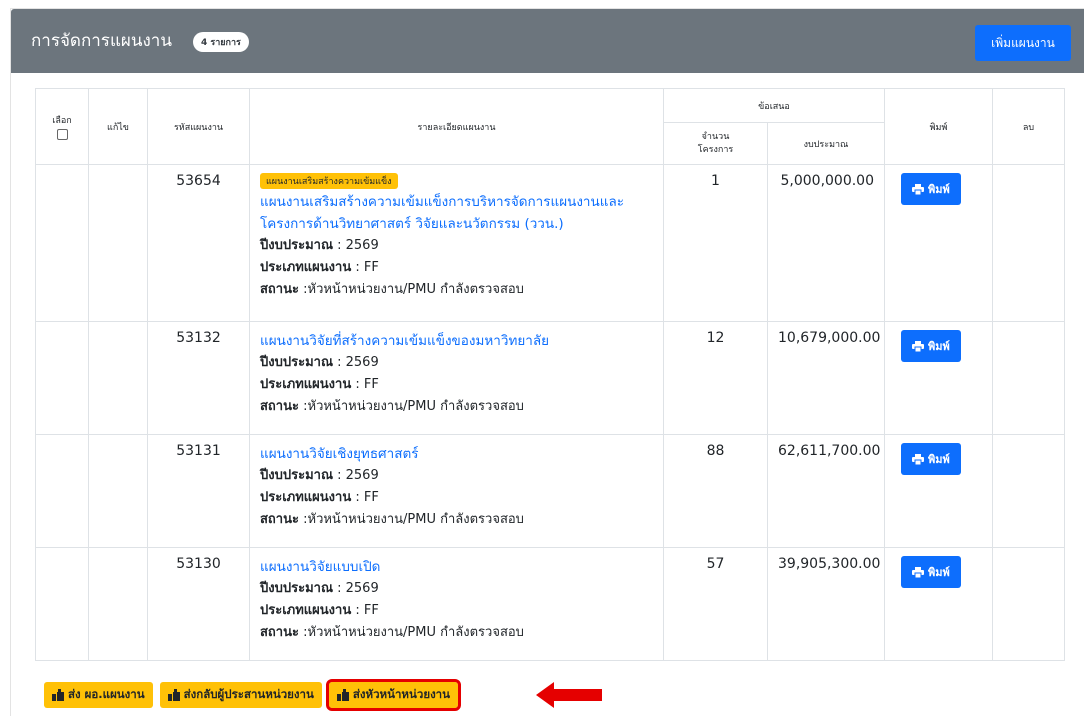 This screenshot has height=716, width=1084. I want to click on plan-code: 53131, so click(198, 491).